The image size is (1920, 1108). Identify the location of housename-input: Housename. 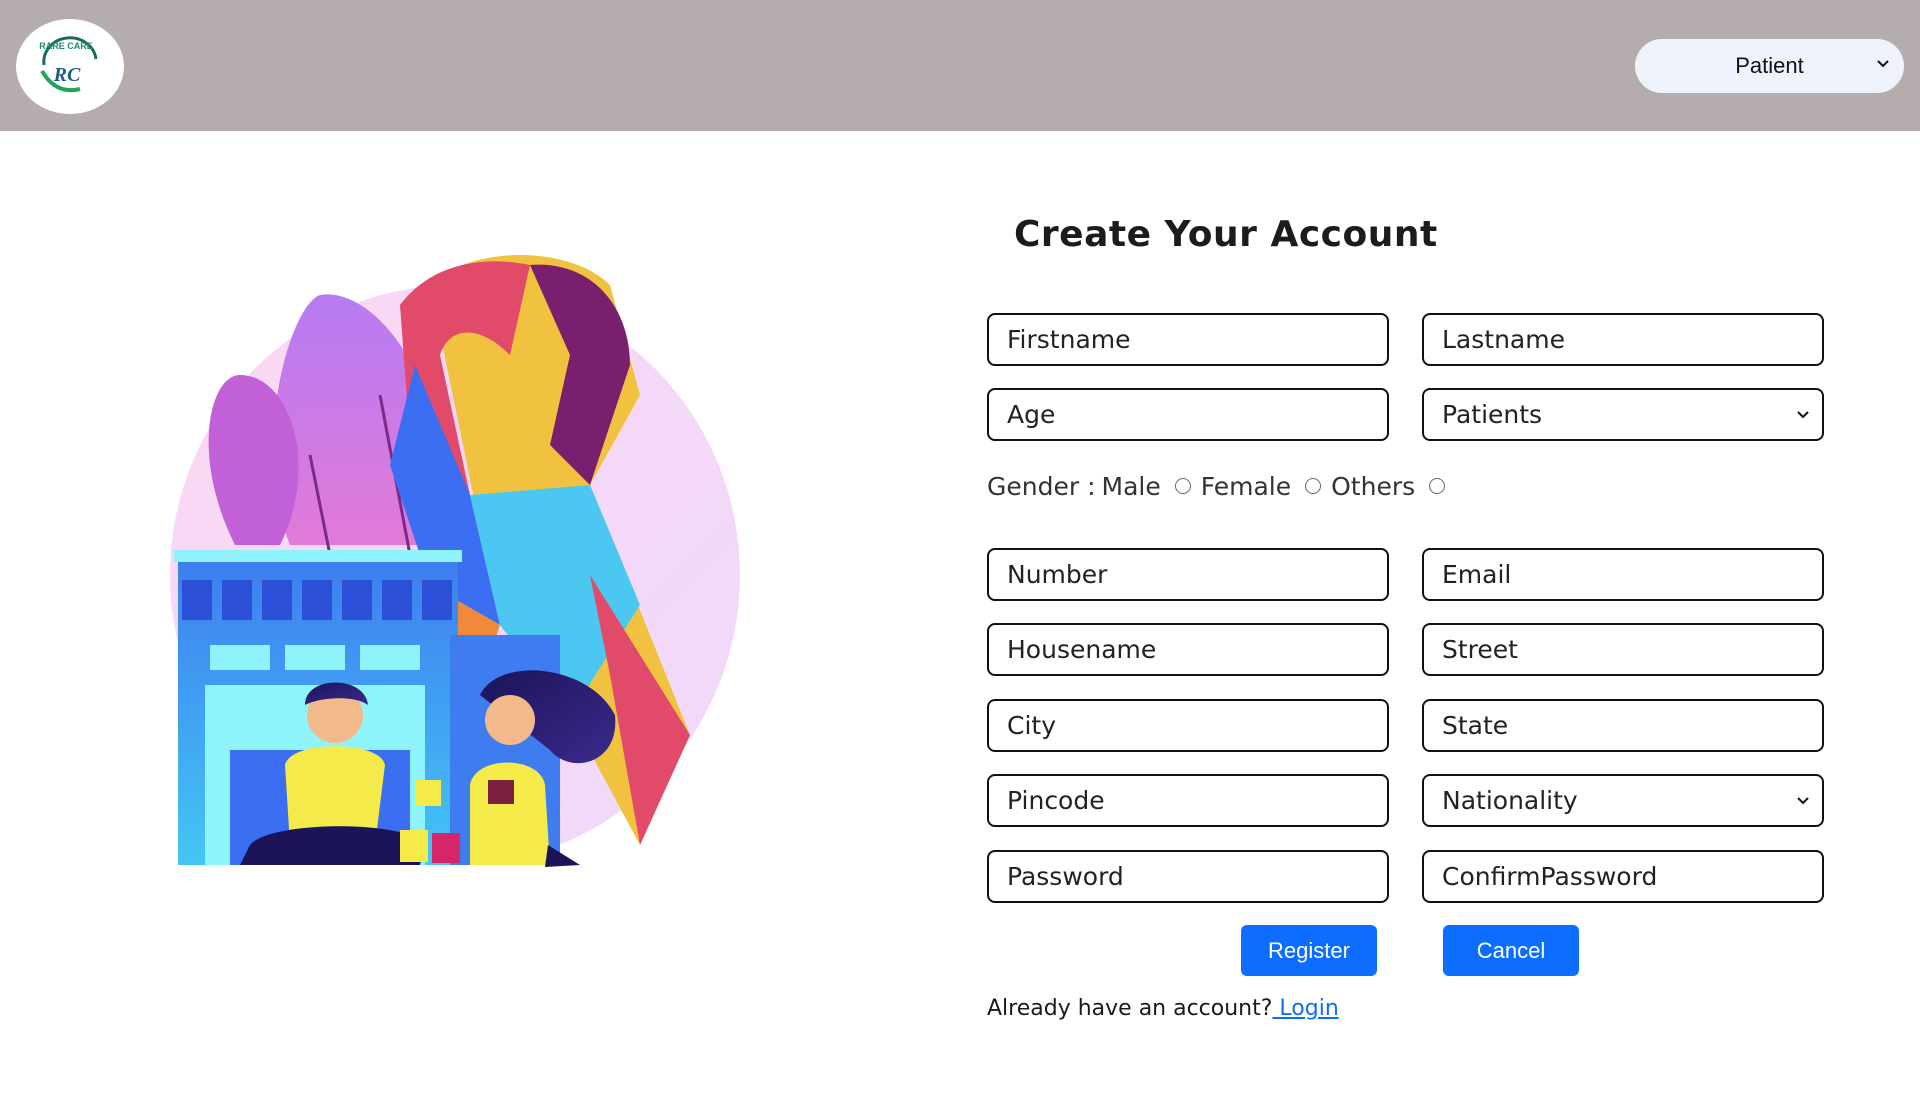
(1188, 649).